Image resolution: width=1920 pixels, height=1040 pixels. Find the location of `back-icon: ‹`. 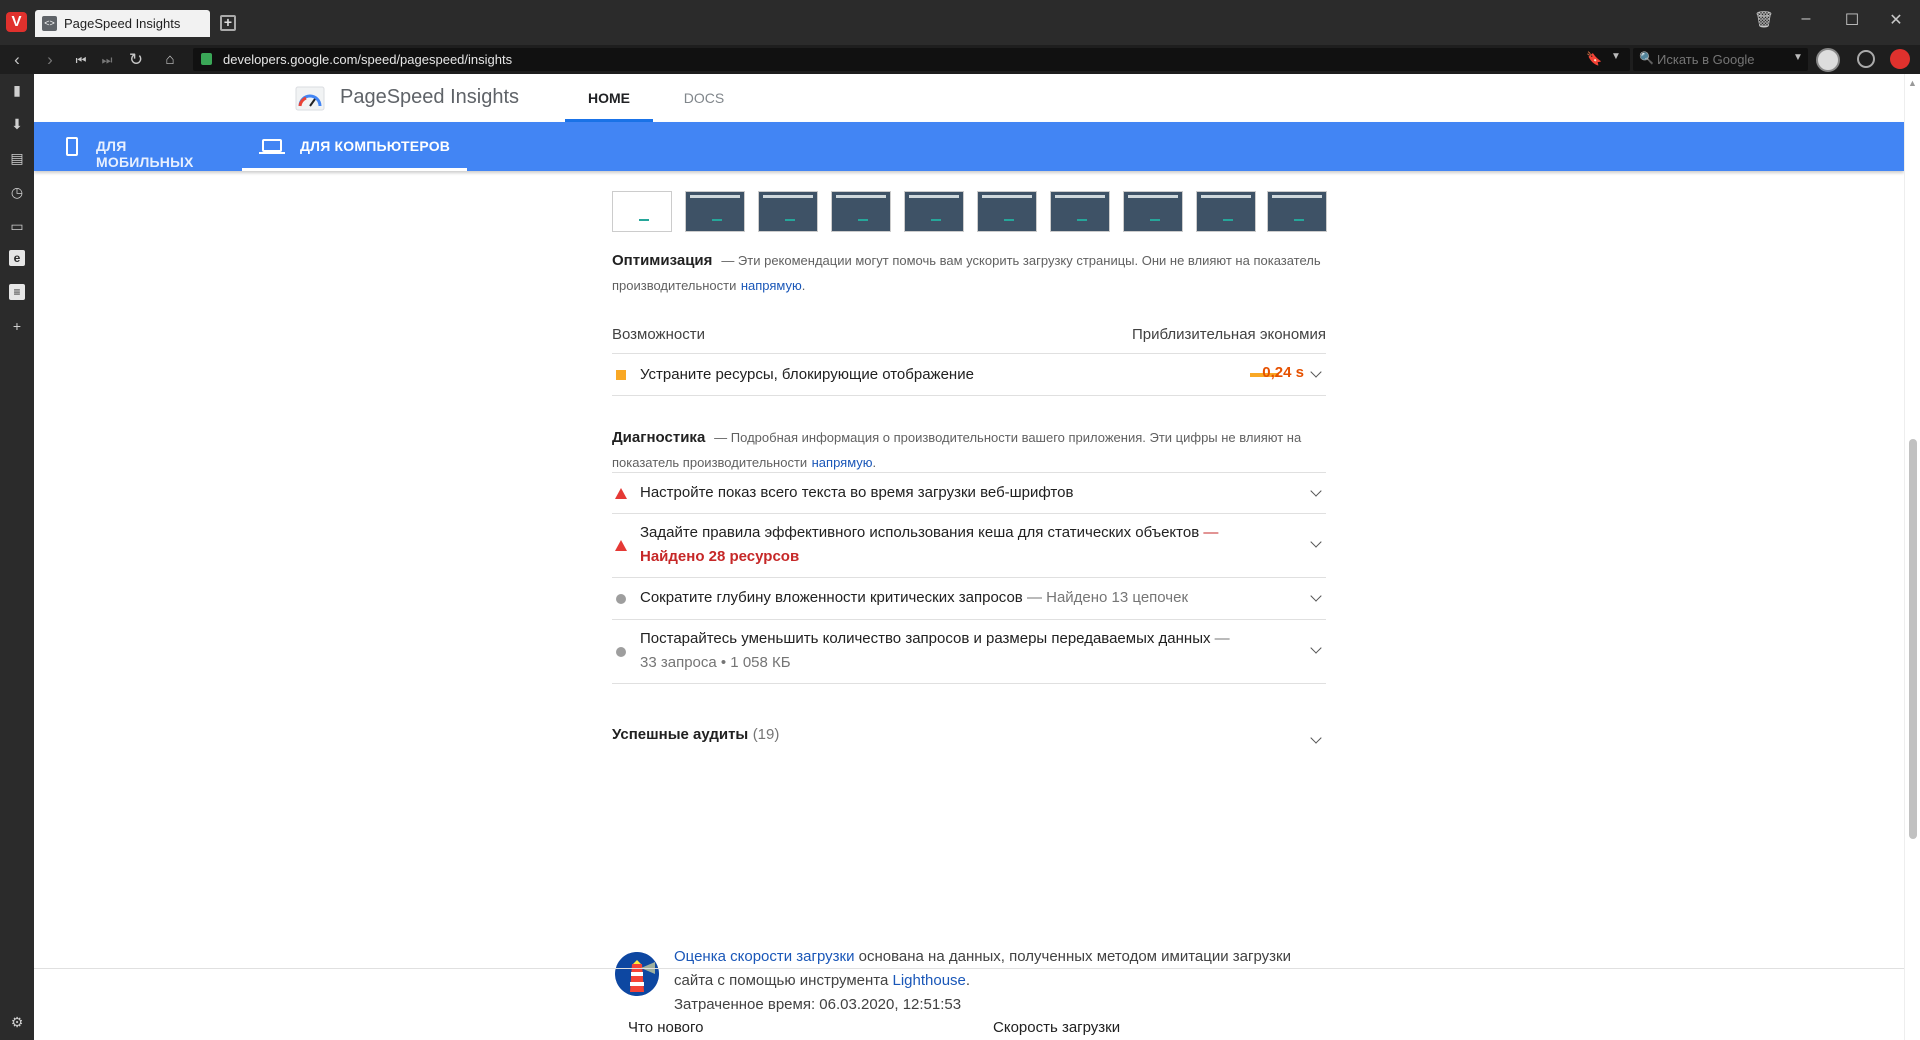

back-icon: ‹ is located at coordinates (17, 60).